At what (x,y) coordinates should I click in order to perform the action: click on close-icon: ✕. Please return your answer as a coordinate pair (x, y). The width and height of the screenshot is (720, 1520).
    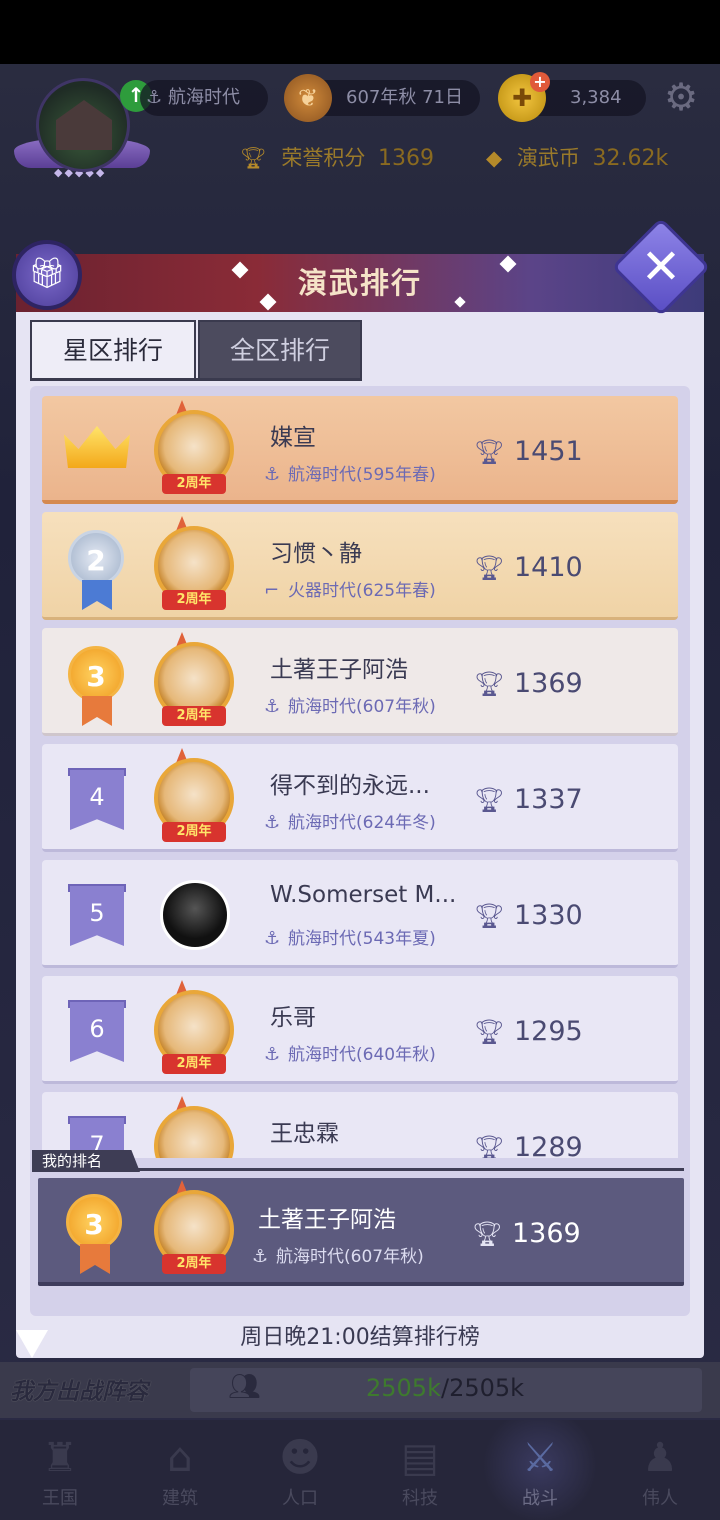
    Looking at the image, I should click on (661, 267).